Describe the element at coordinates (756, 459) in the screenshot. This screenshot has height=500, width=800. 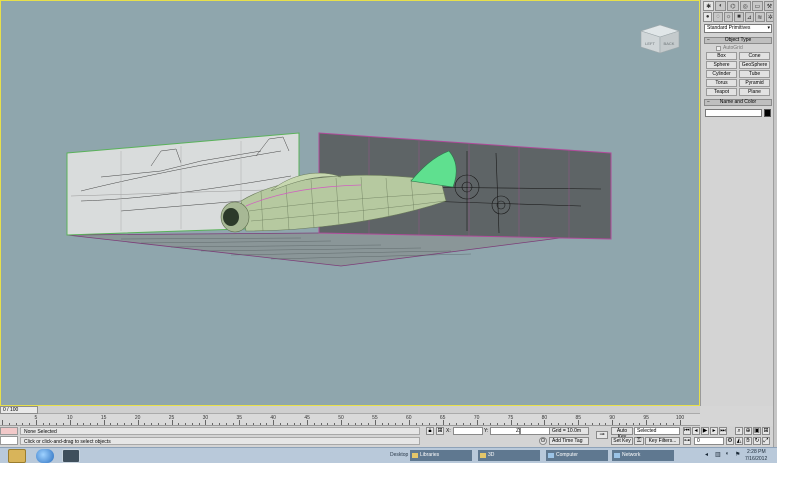
I see `clock-date: 7/16/2012` at that location.